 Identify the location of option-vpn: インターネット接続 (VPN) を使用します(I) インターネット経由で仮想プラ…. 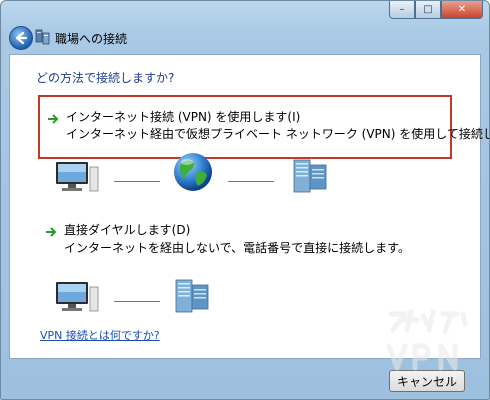
(263, 127).